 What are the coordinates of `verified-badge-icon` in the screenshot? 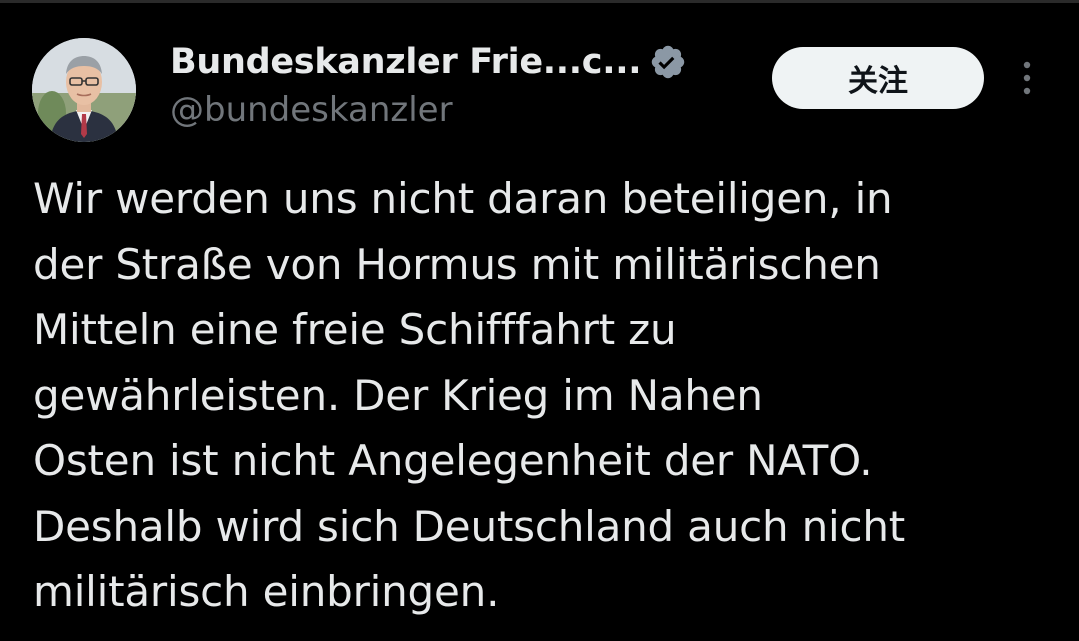 It's located at (668, 62).